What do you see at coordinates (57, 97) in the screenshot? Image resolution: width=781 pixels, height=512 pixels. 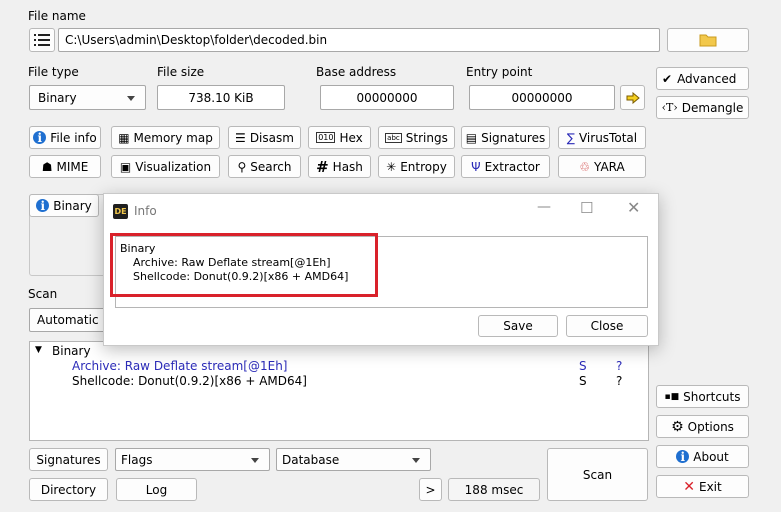 I see `file-type-value: Binary` at bounding box center [57, 97].